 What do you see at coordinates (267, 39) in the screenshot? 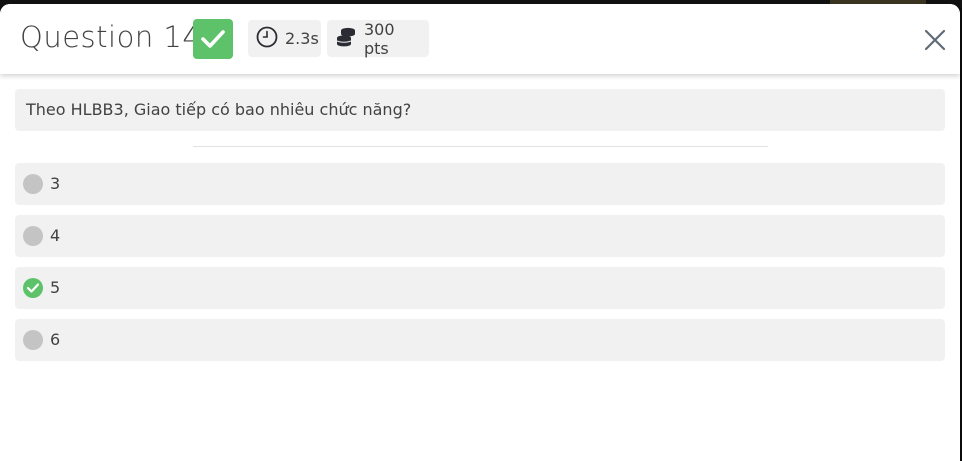
I see `stopwatch-icon` at bounding box center [267, 39].